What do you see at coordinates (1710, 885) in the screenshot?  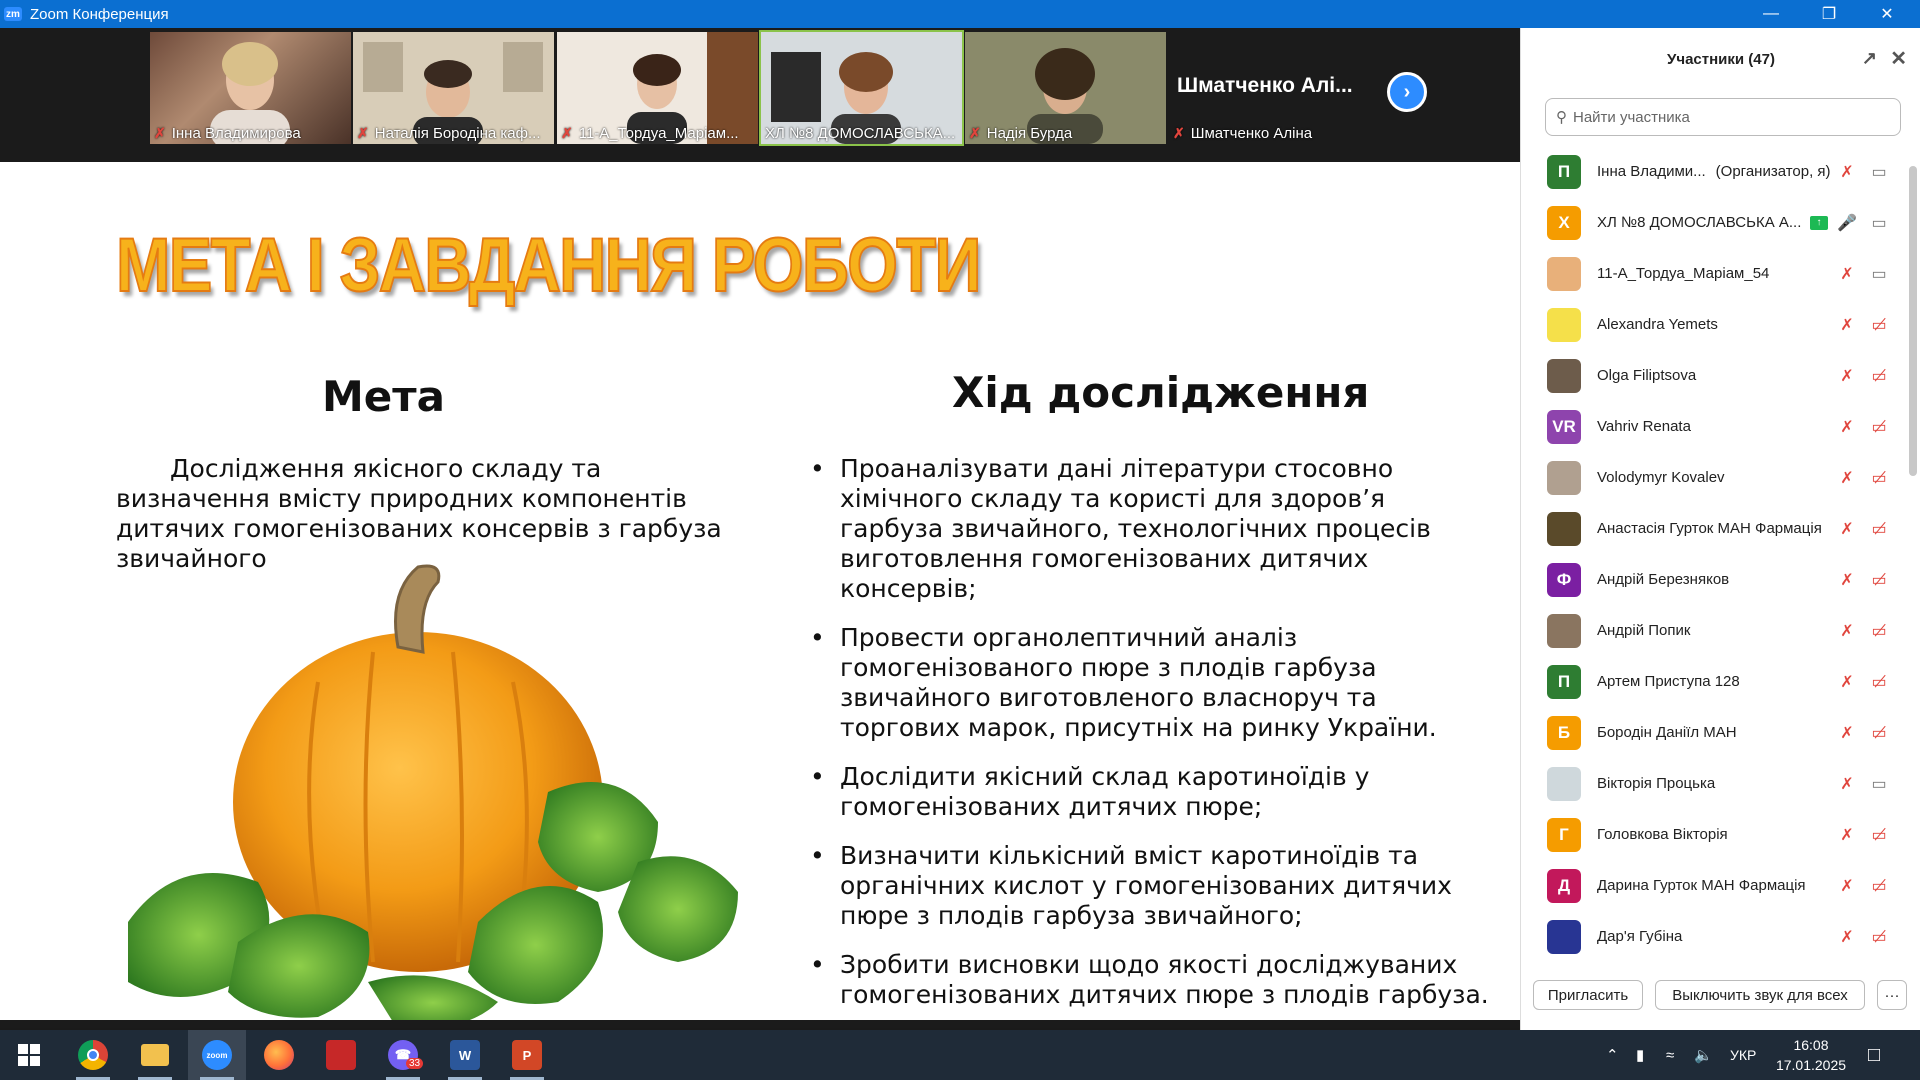 I see `participant-row: Д Дарина Гурток МАН Фармація ✗ ▭̸` at bounding box center [1710, 885].